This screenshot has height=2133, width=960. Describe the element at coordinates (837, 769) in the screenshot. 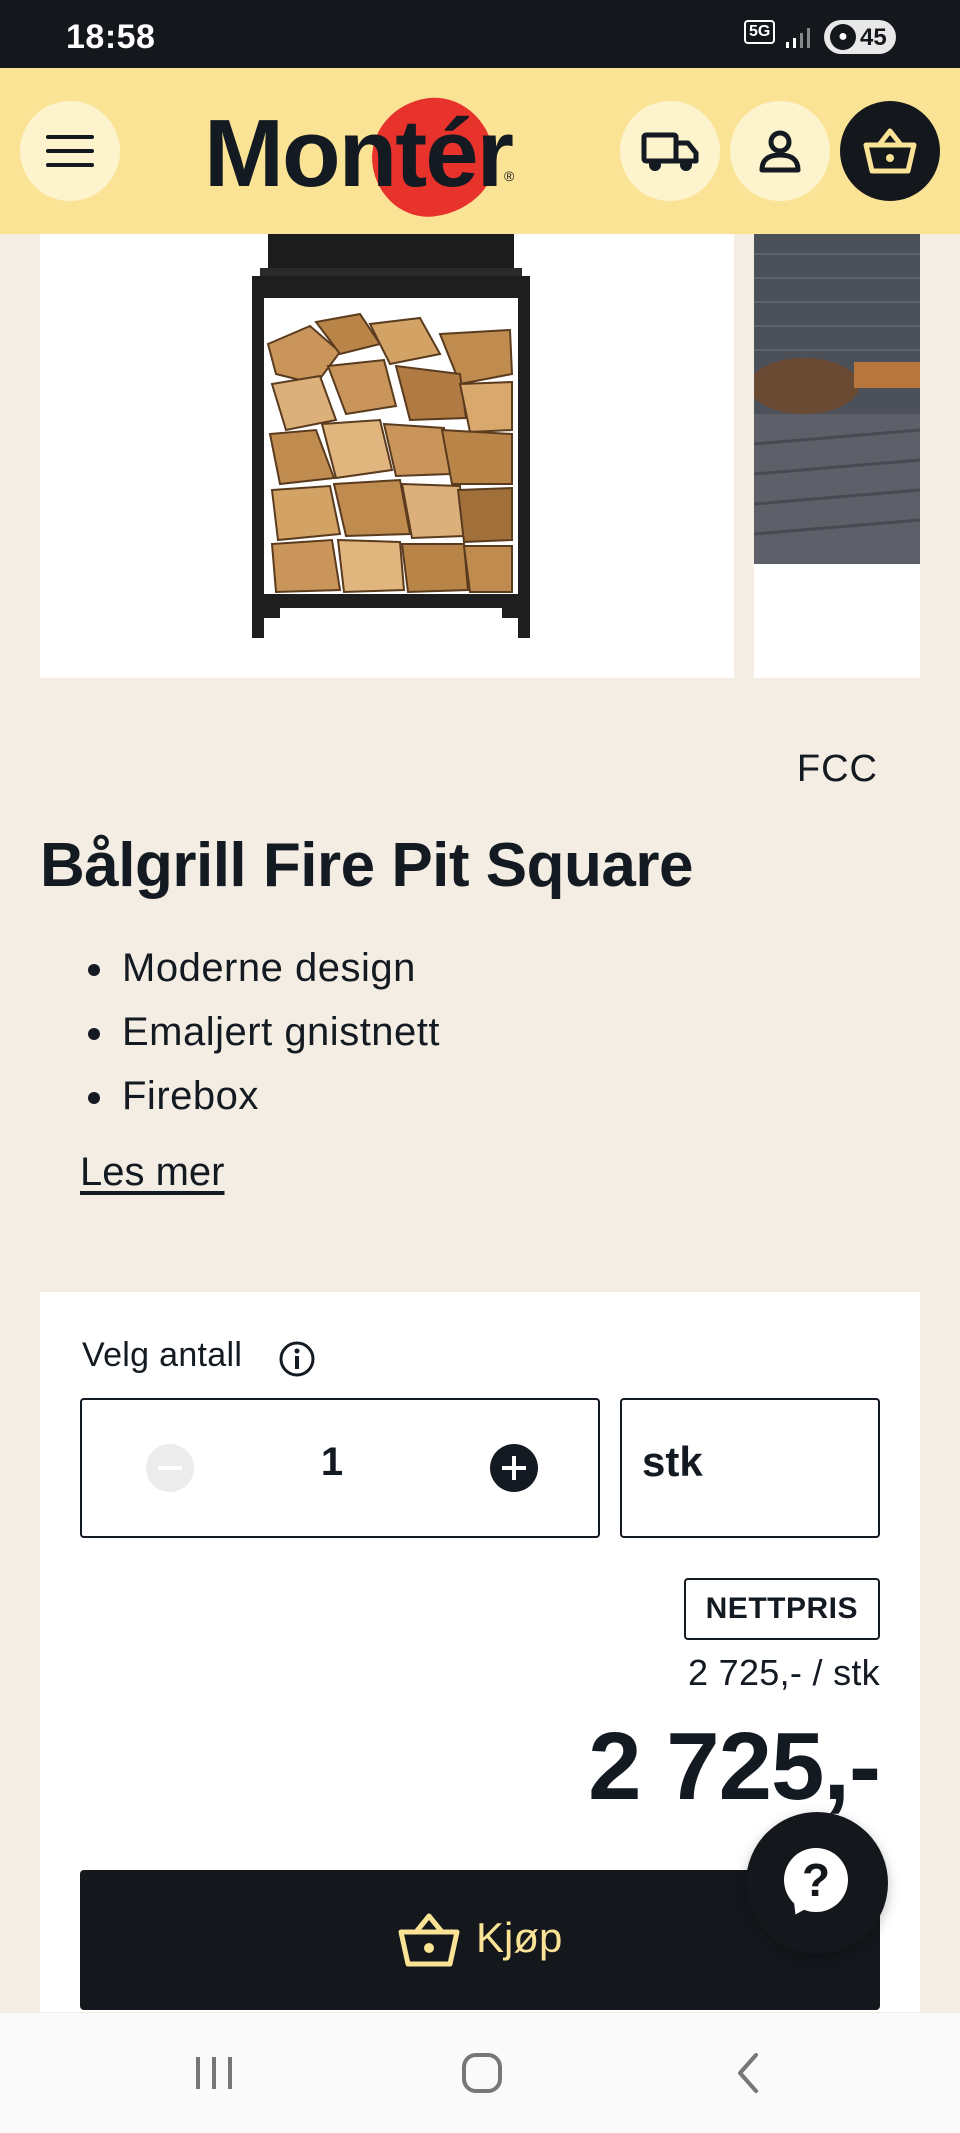

I see `product-brand: FCC` at that location.